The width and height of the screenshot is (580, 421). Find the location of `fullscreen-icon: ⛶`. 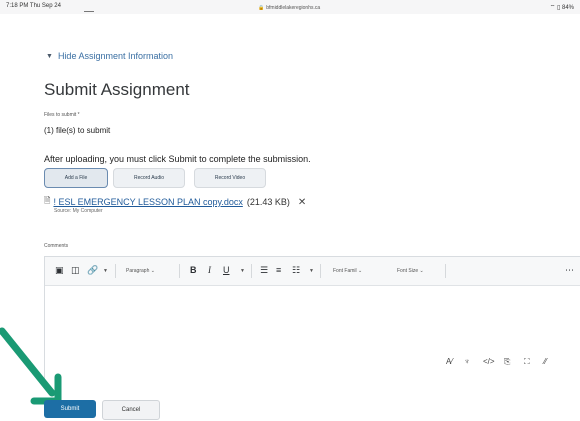

fullscreen-icon: ⛶ is located at coordinates (527, 362).